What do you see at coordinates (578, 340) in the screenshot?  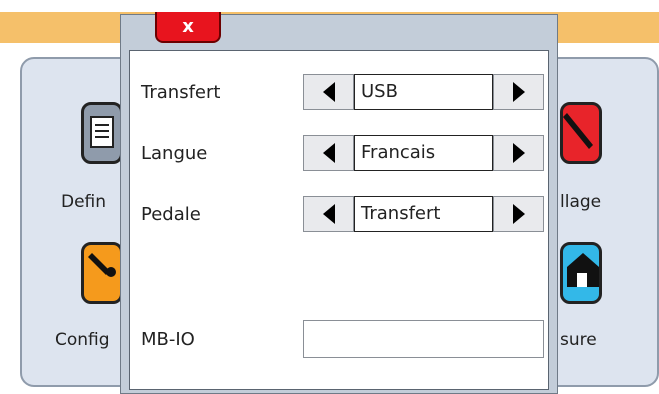 I see `tile-label-sure: sure` at bounding box center [578, 340].